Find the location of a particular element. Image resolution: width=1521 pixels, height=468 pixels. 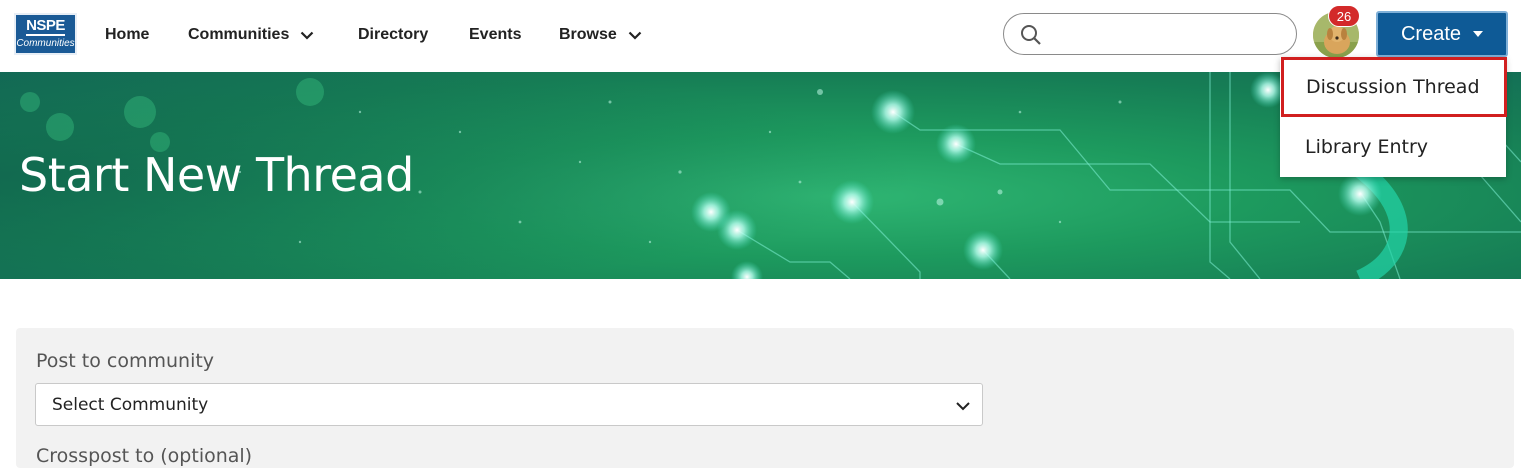

caret-down-icon is located at coordinates (1478, 34).